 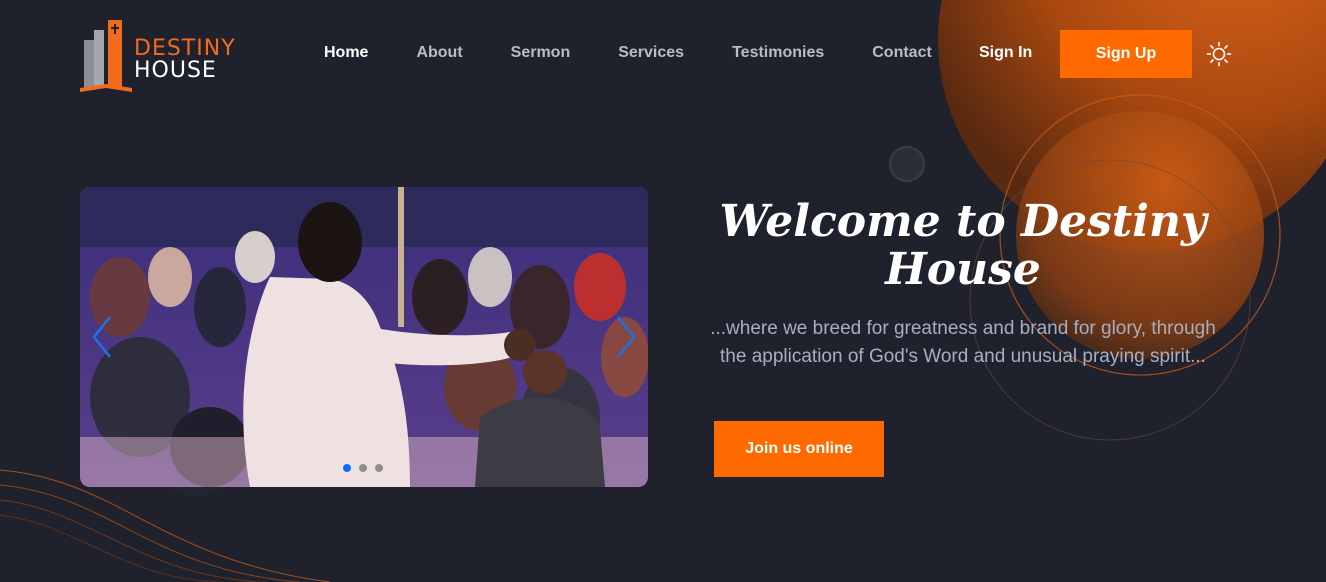 I want to click on chevron-left-icon, so click(x=103, y=337).